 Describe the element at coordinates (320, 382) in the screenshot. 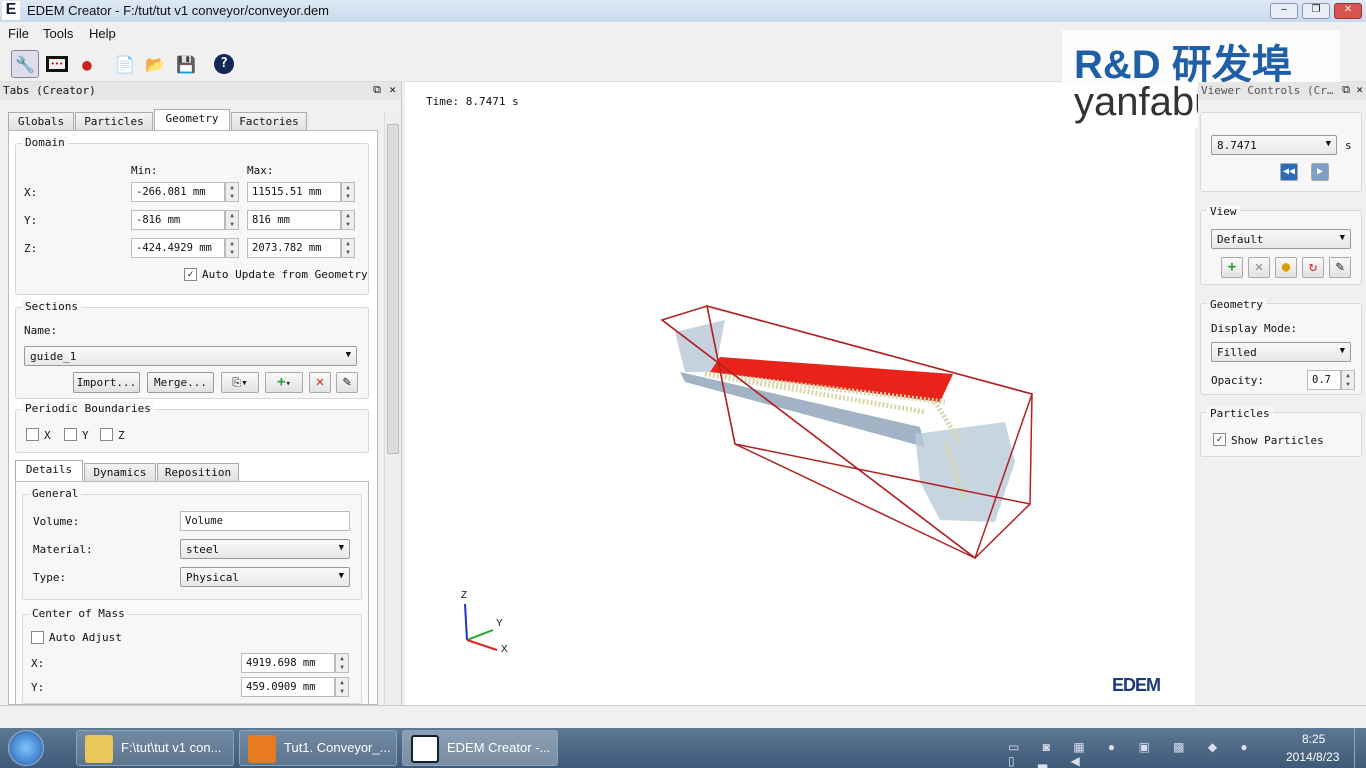

I see `delete-icon: ✕` at that location.